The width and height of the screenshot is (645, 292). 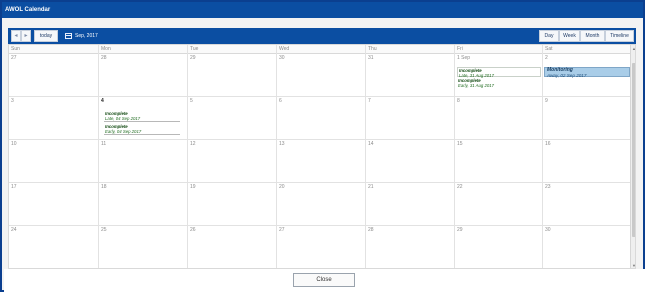 I want to click on day-cell: 14, so click(x=409, y=161).